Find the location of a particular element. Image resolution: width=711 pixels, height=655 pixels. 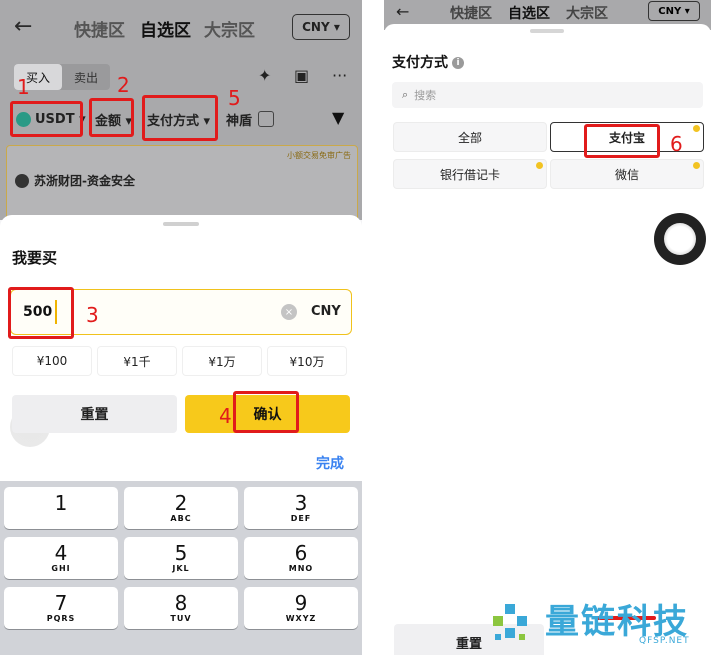

annotation-number-4: 4 is located at coordinates (225, 416).